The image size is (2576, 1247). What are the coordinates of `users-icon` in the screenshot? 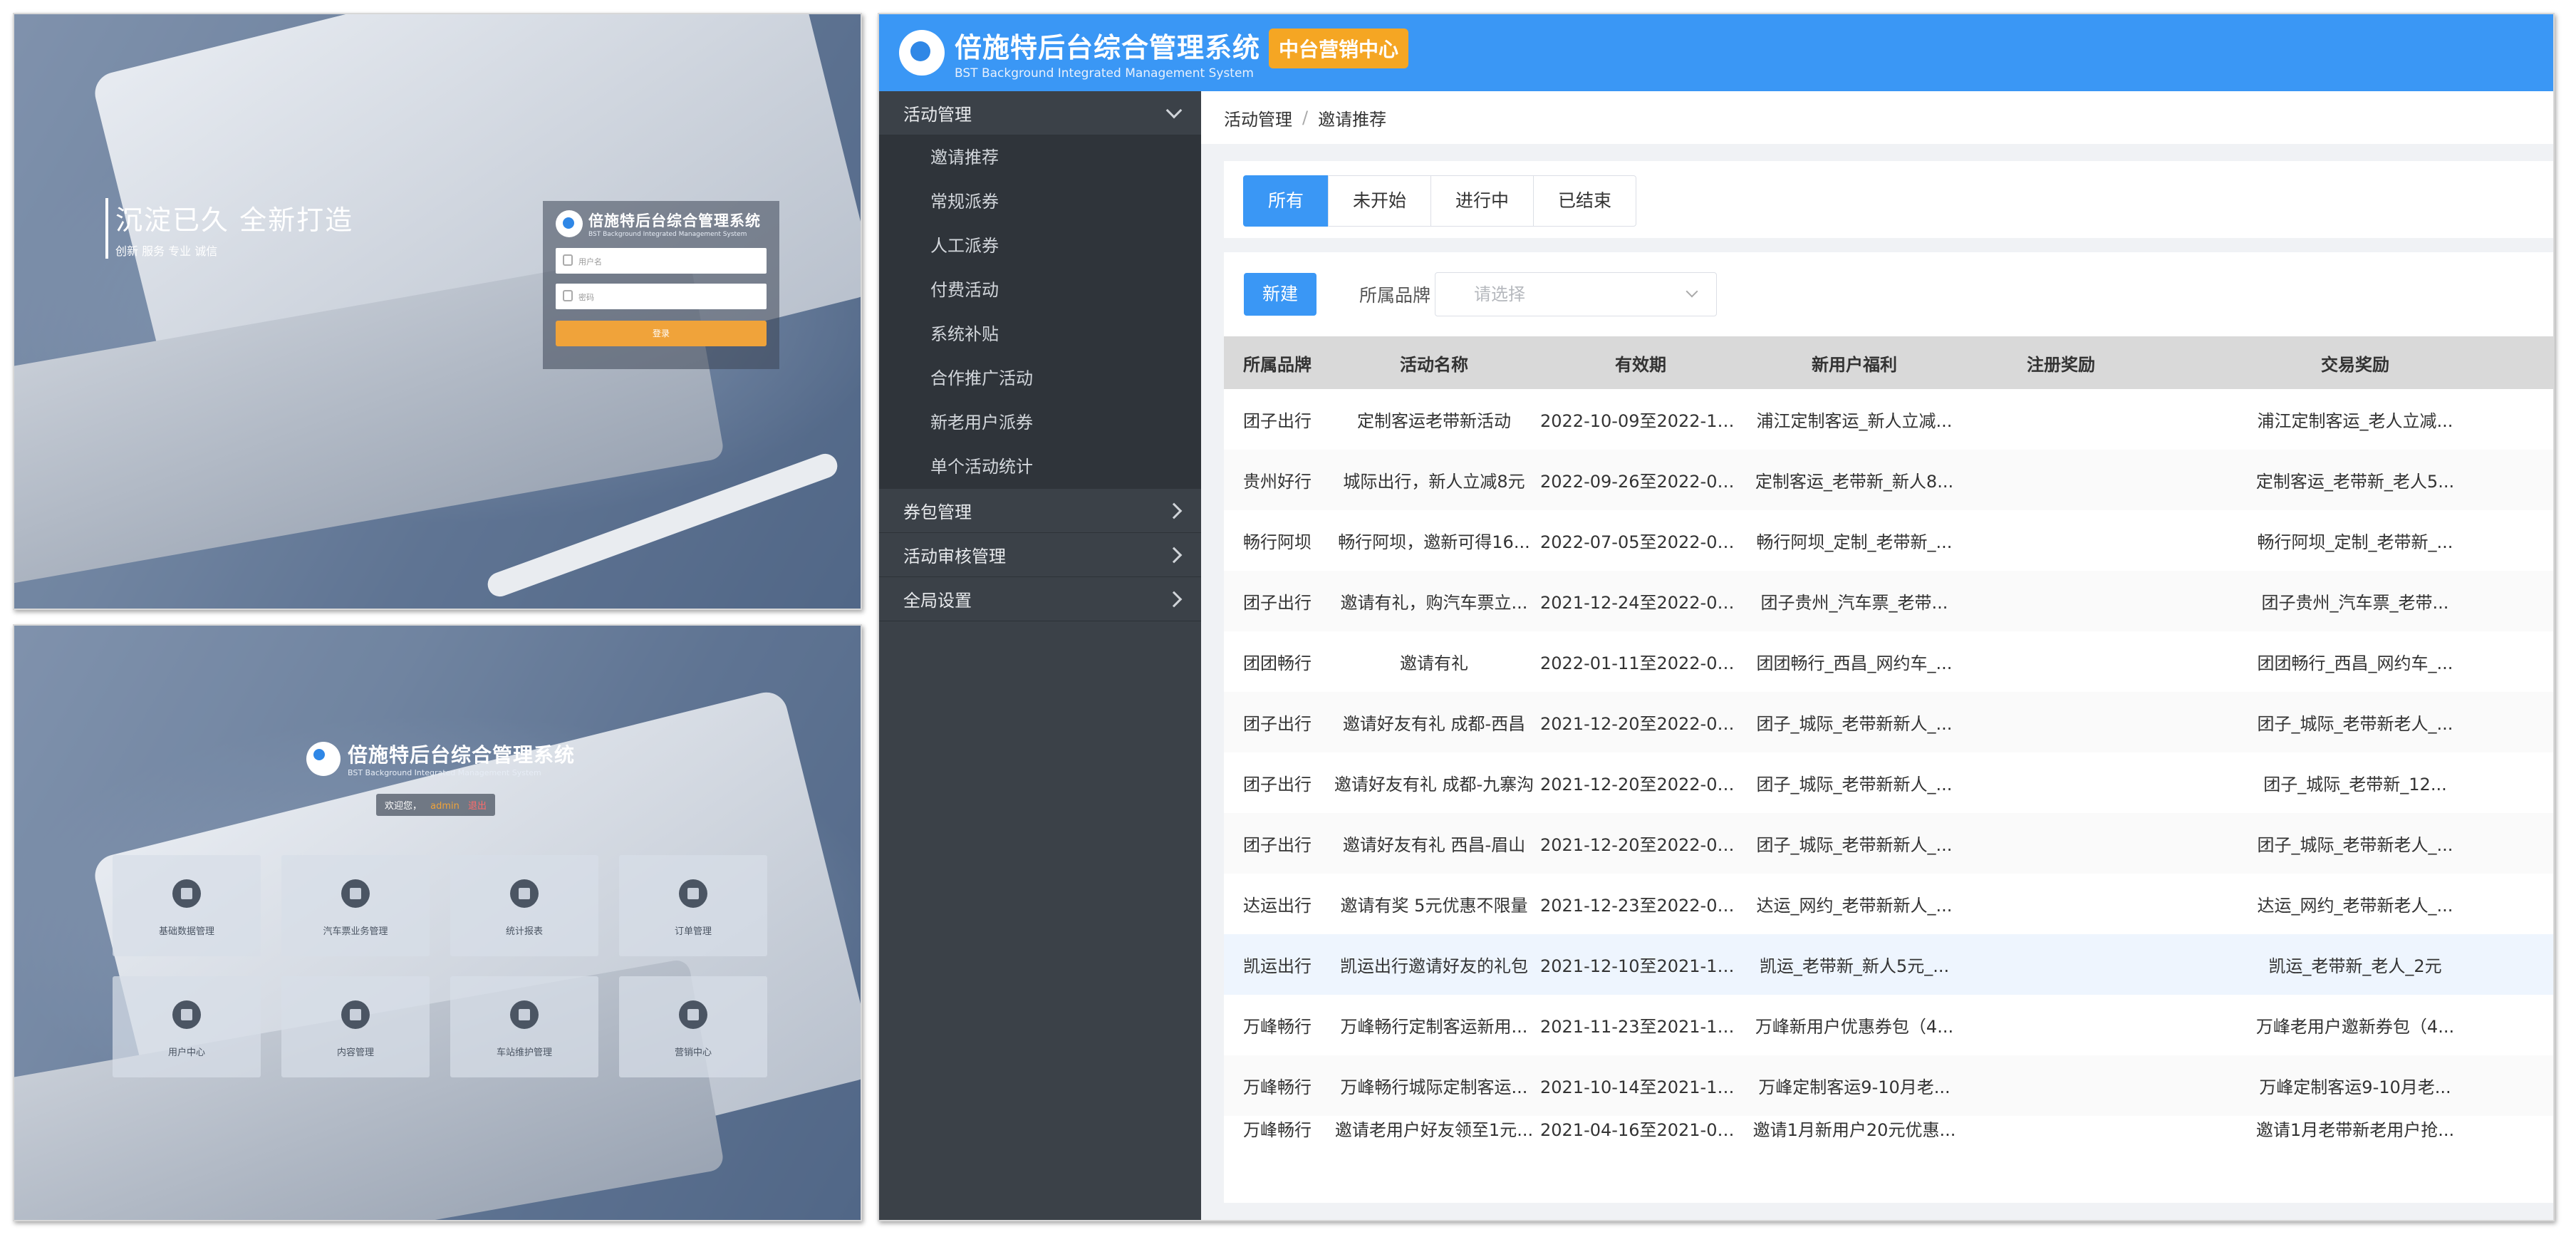 It's located at (186, 1014).